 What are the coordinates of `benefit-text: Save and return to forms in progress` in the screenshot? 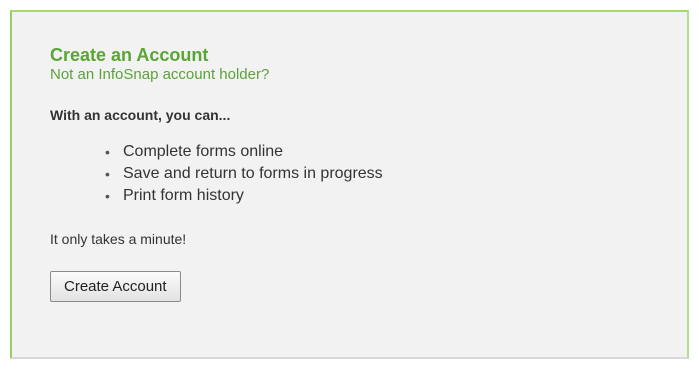 It's located at (253, 173).